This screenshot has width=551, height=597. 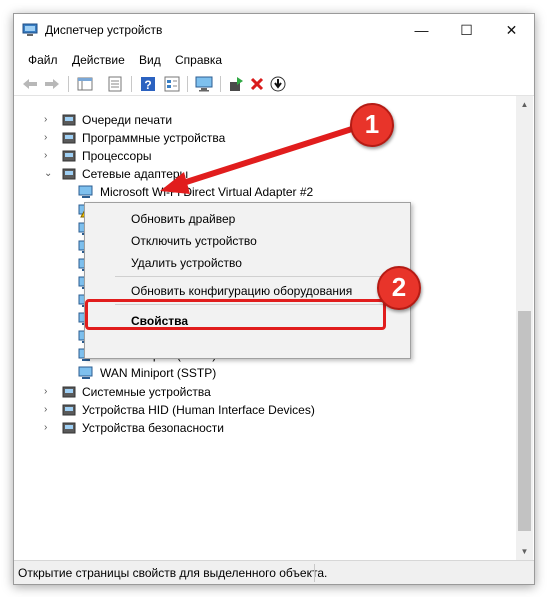 I want to click on back-button, so click(x=30, y=84).